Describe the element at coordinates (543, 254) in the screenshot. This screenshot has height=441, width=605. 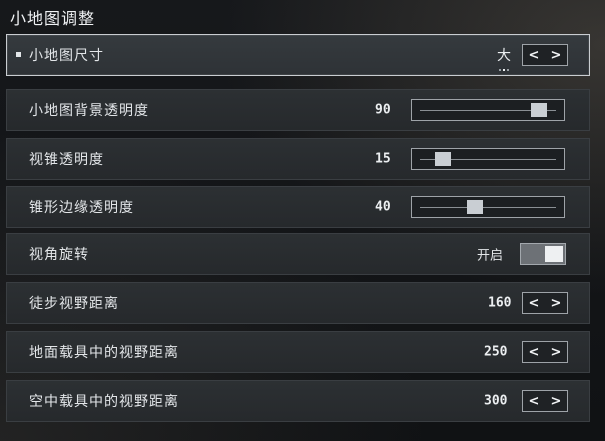
I see `rotation-toggle` at that location.